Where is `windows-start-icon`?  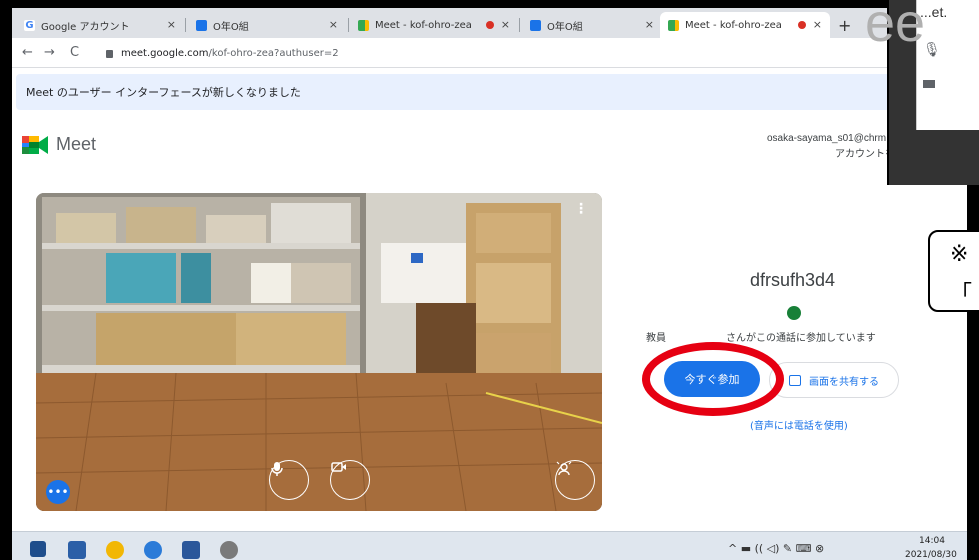
windows-start-icon is located at coordinates (38, 549).